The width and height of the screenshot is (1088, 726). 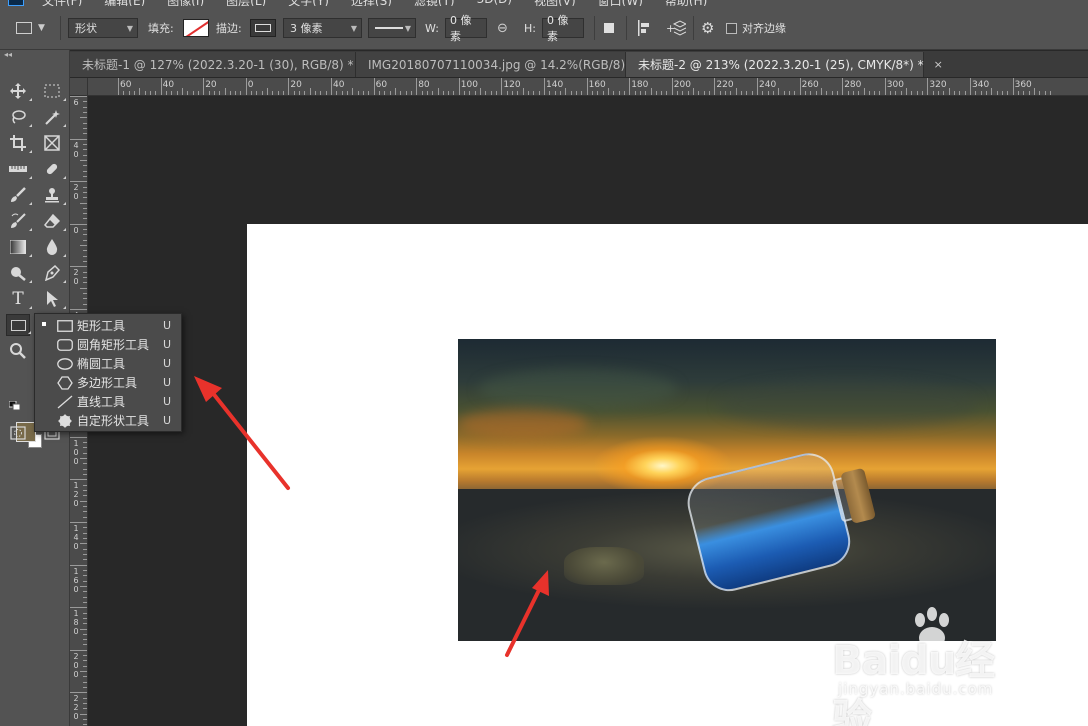 What do you see at coordinates (609, 28) in the screenshot?
I see `path-operations-icon` at bounding box center [609, 28].